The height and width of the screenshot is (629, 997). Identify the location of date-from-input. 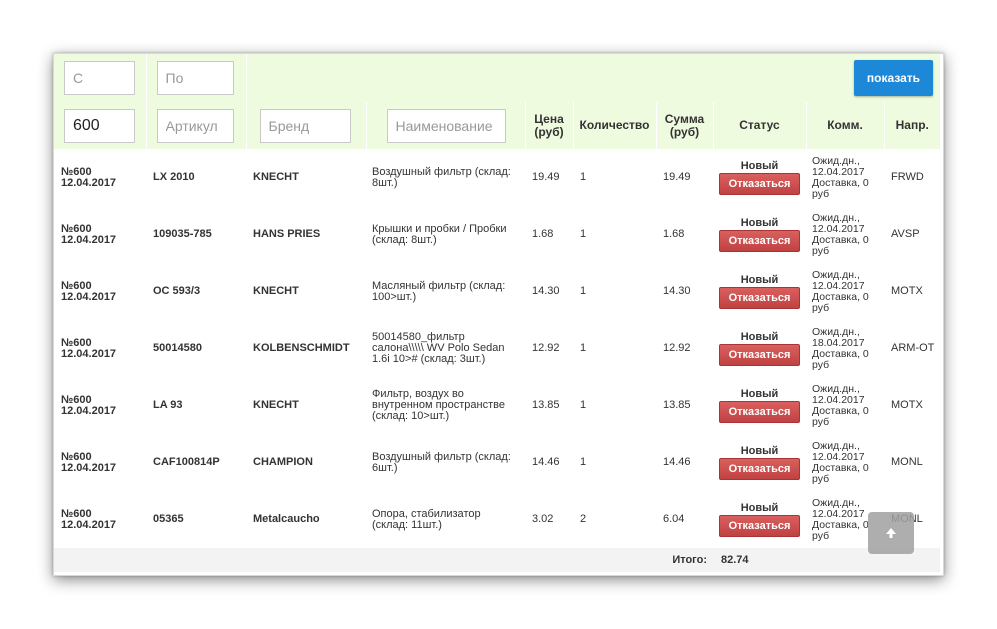
(99, 78).